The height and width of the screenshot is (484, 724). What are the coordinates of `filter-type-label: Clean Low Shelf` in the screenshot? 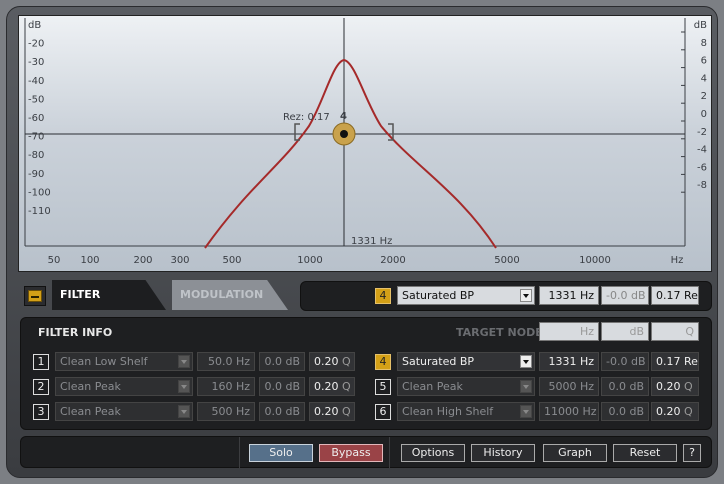 It's located at (104, 361).